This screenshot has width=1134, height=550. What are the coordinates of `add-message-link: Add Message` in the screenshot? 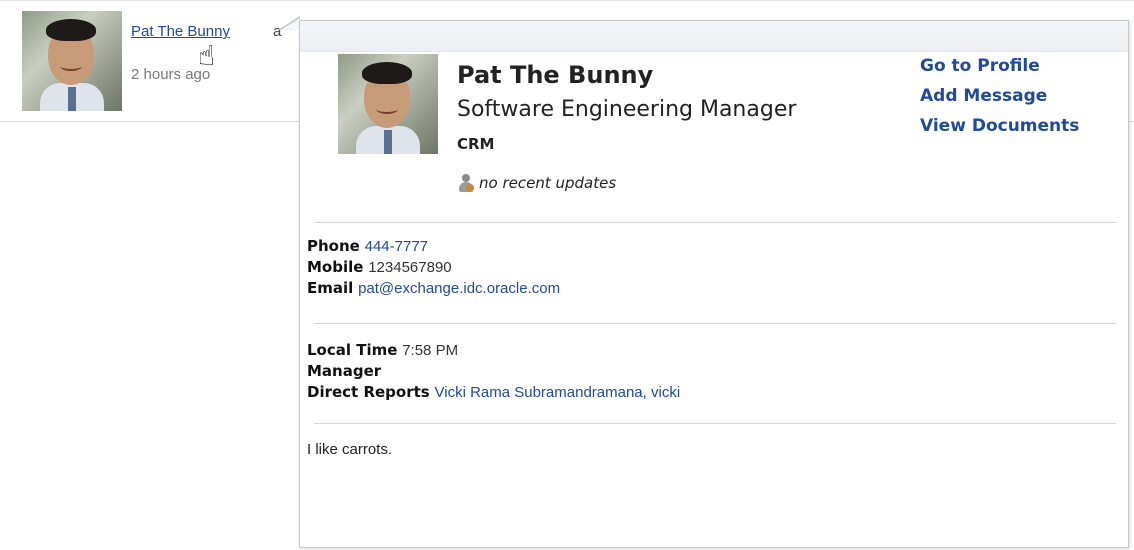 It's located at (999, 96).